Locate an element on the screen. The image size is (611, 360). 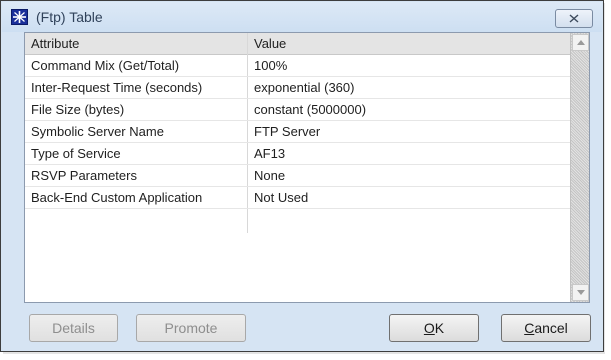
arrow-down-icon is located at coordinates (581, 292).